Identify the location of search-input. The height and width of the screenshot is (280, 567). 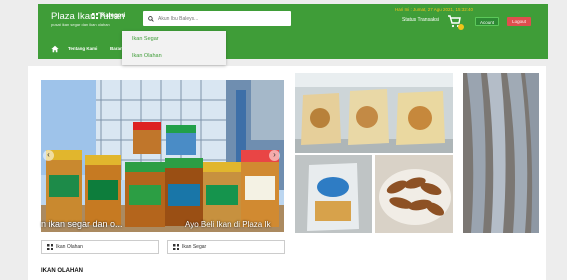
(218, 18).